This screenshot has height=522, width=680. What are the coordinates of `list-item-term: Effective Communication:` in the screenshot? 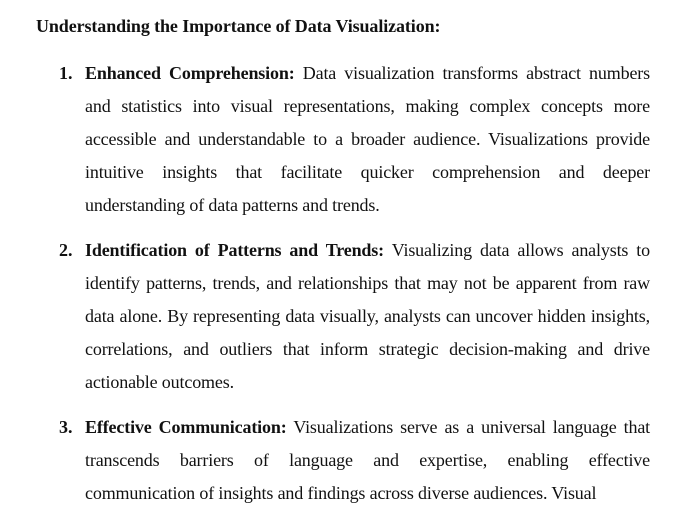 It's located at (186, 427).